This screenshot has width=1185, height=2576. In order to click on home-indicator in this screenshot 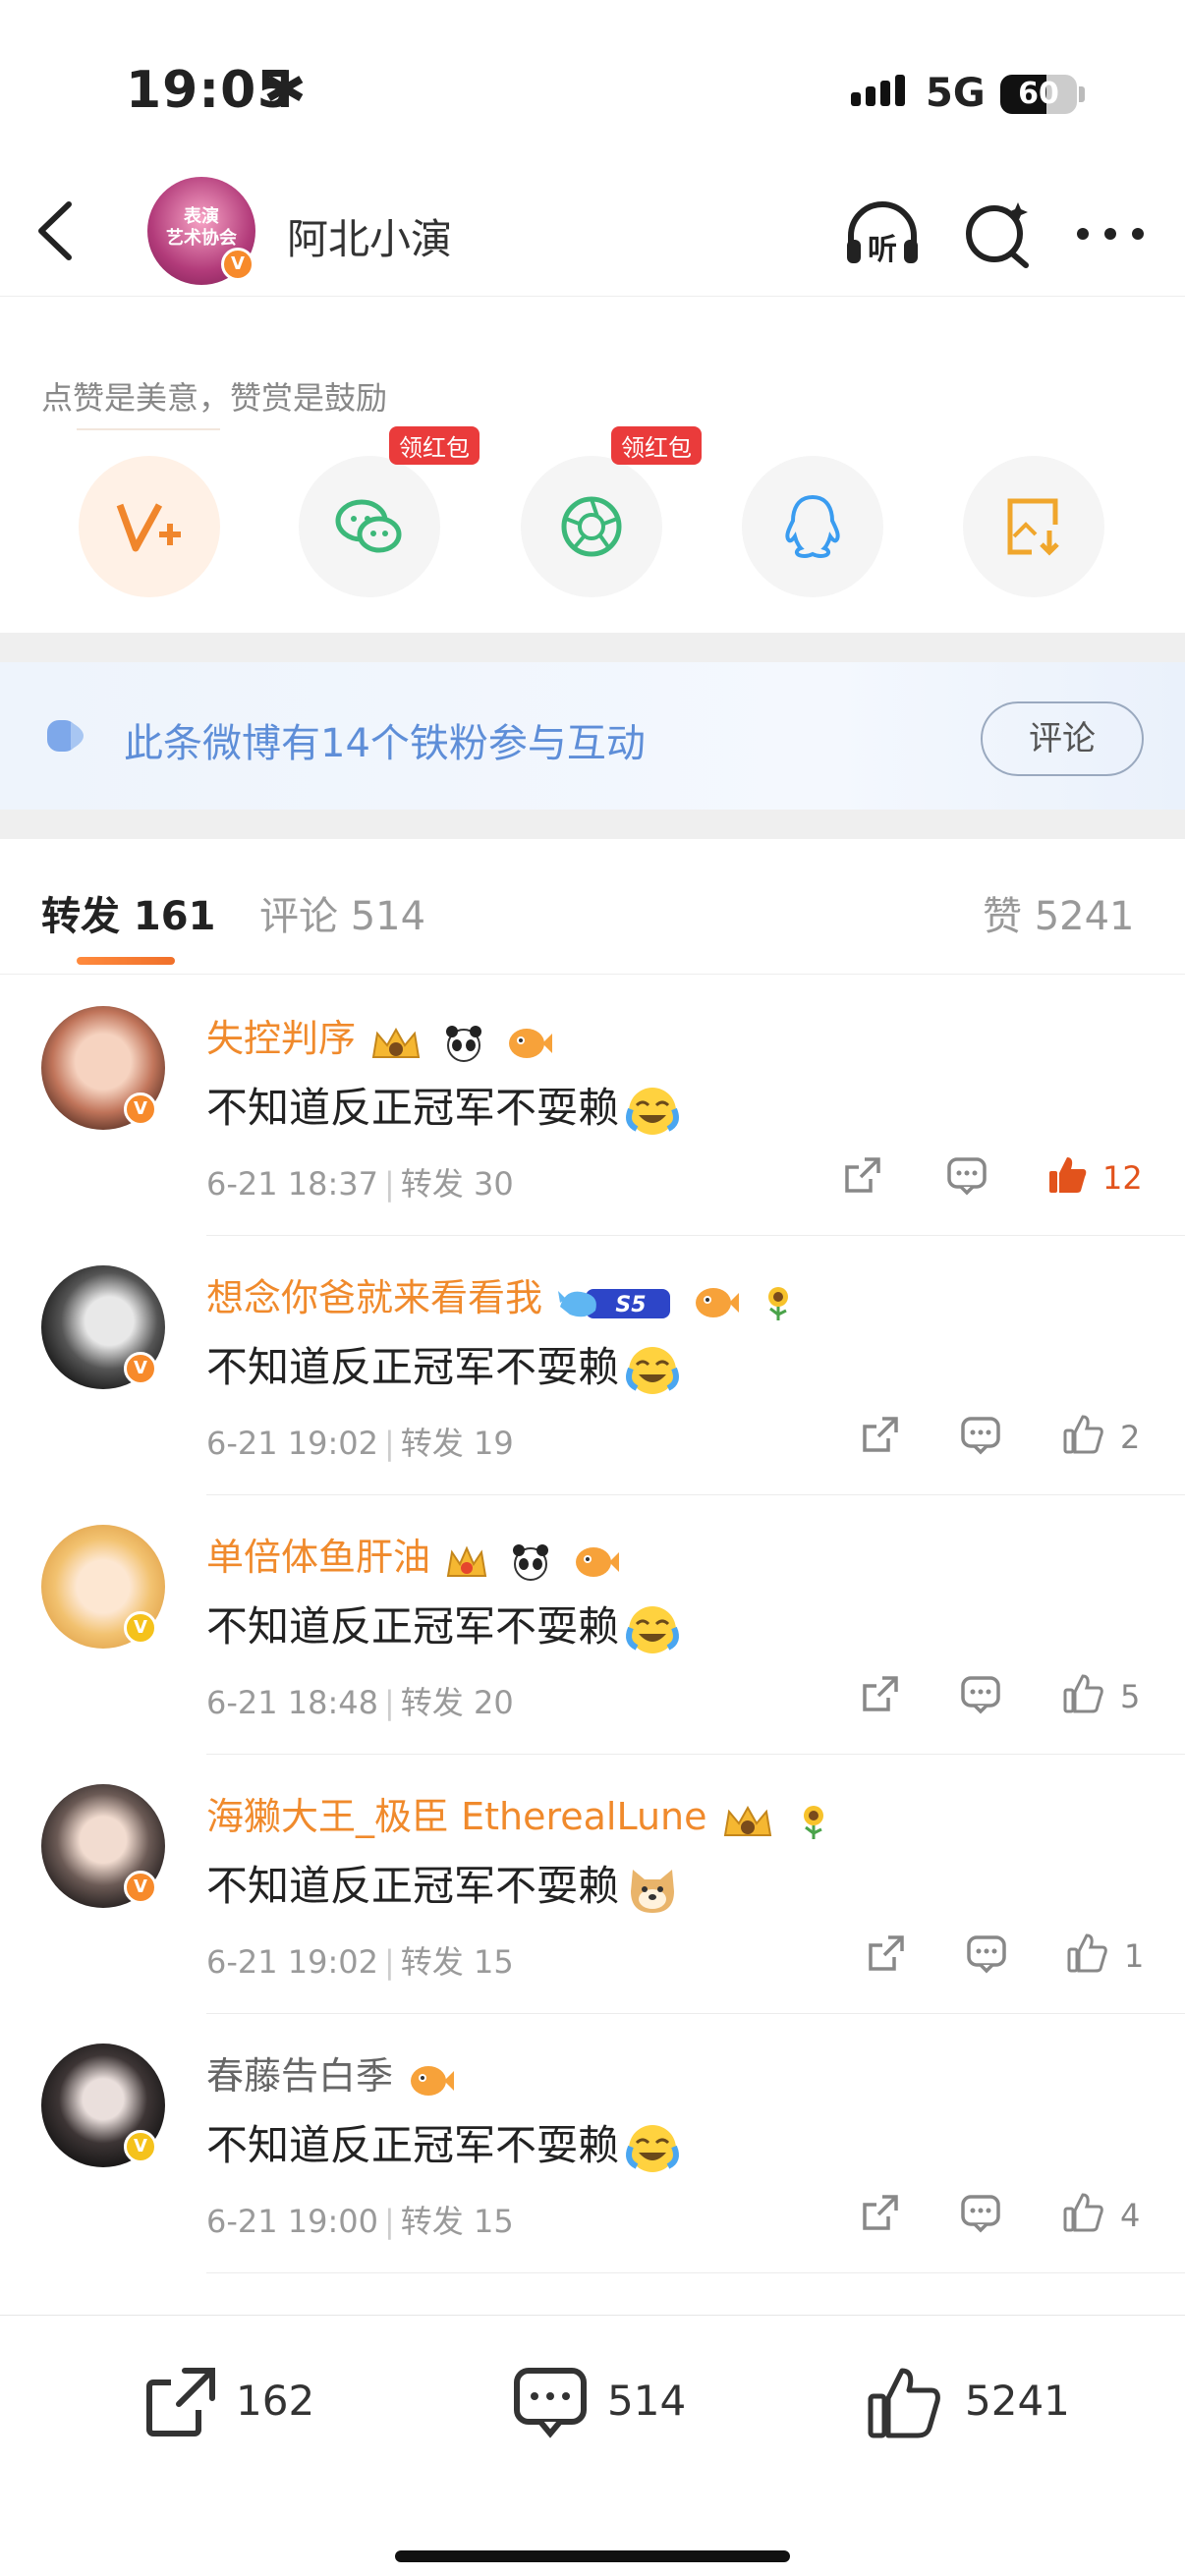, I will do `click(592, 2556)`.